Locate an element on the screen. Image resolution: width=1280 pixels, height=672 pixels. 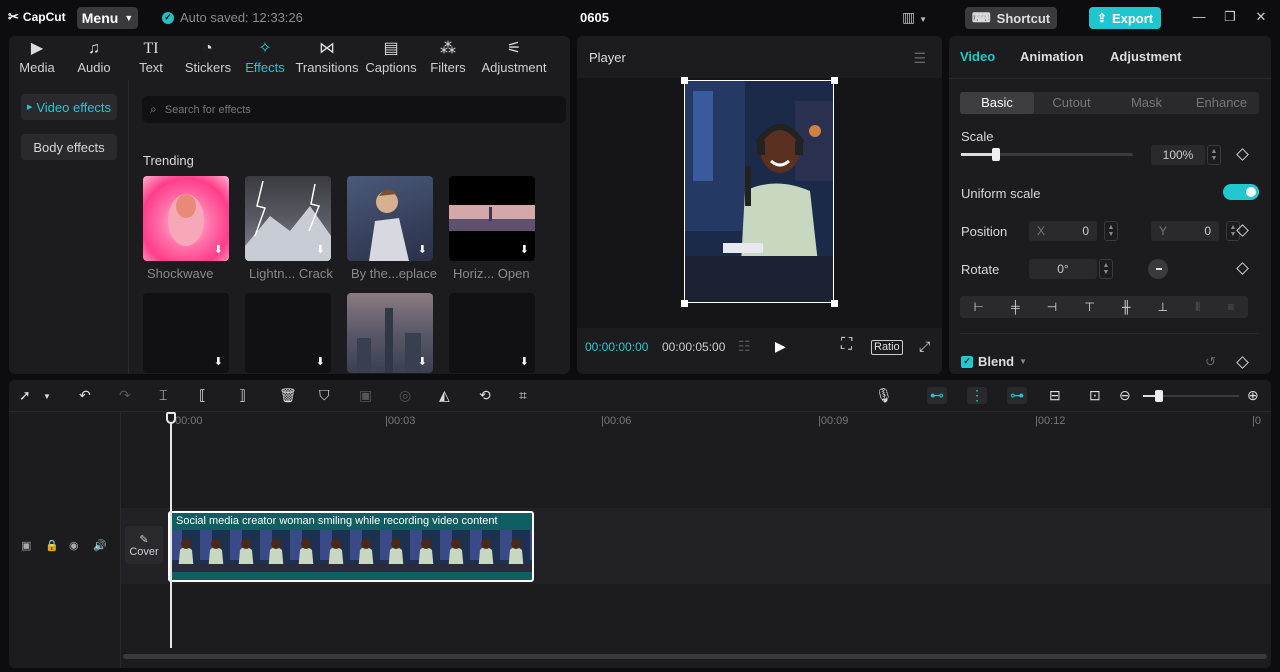
rotate-icon: ⟲ is located at coordinates (485, 395).